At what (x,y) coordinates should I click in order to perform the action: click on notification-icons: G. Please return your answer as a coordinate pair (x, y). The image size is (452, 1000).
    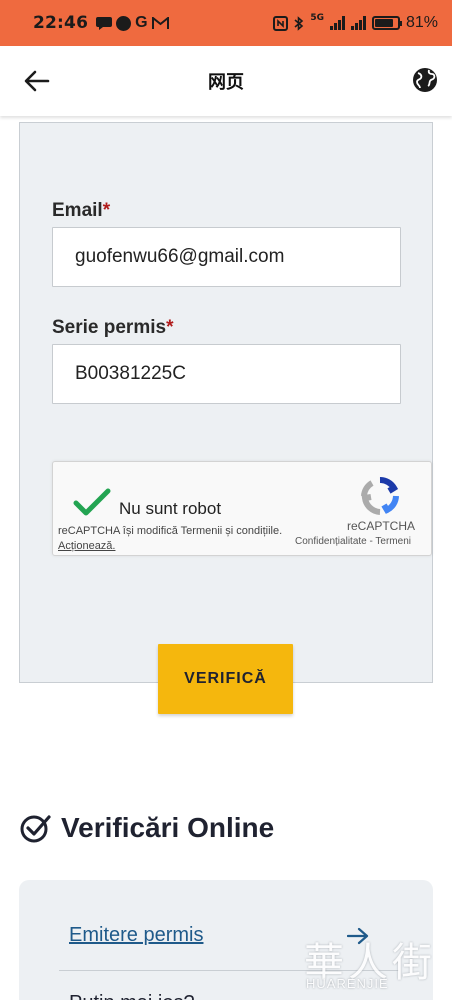
    Looking at the image, I should click on (132, 23).